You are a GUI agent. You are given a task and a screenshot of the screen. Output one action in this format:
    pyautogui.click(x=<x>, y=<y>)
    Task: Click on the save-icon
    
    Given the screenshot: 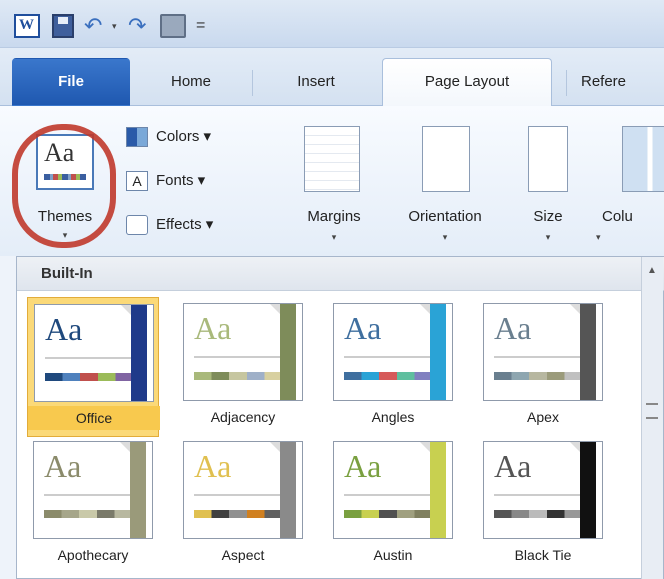 What is the action you would take?
    pyautogui.click(x=63, y=26)
    